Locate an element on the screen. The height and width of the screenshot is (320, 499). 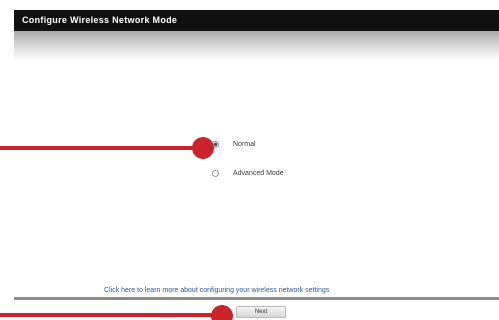
callout-marker-next is located at coordinates (222, 312).